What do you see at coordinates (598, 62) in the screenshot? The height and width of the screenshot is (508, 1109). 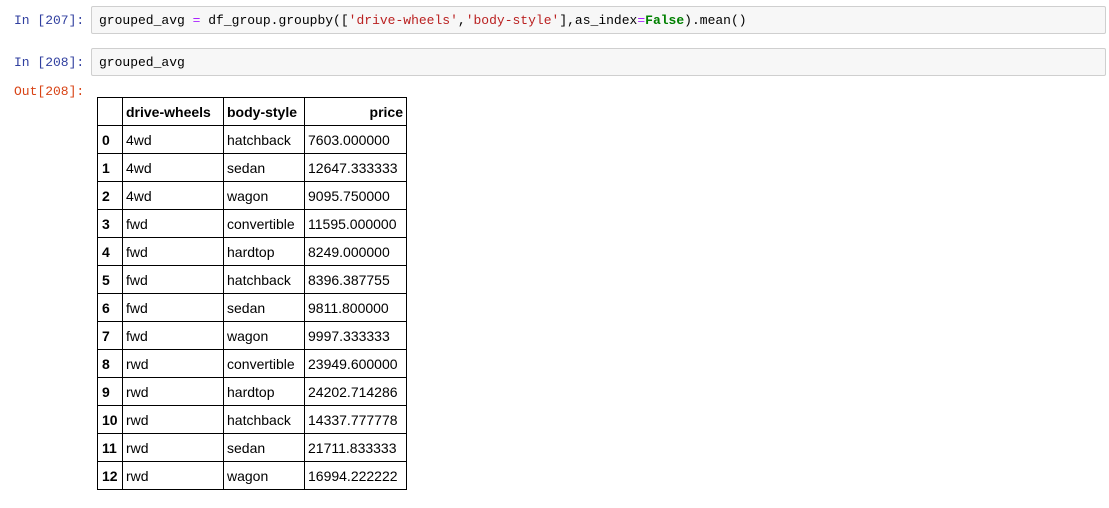 I see `code-cell-208: grouped_avg` at bounding box center [598, 62].